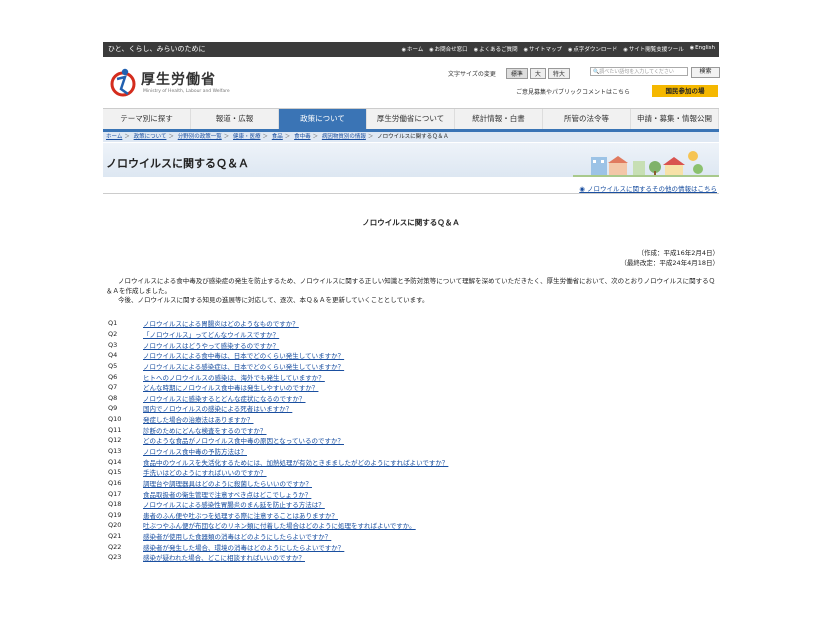 The image size is (826, 620). Describe the element at coordinates (157, 49) in the screenshot. I see `tagline: ひと、くらし、みらいのために` at that location.